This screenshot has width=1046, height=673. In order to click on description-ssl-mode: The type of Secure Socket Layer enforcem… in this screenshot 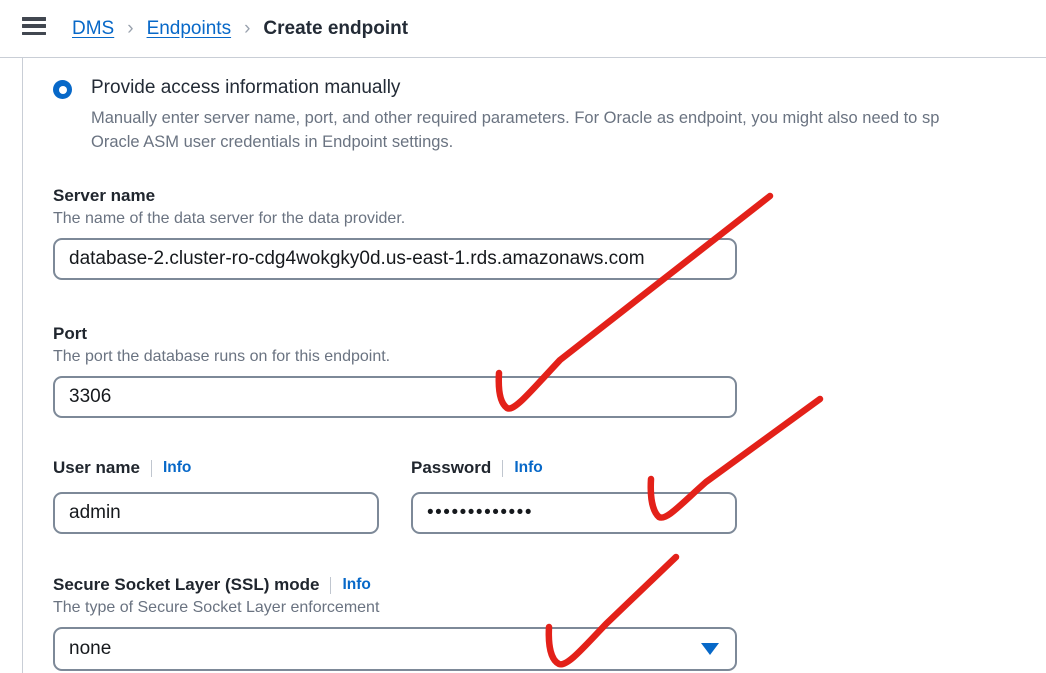, I will do `click(216, 607)`.